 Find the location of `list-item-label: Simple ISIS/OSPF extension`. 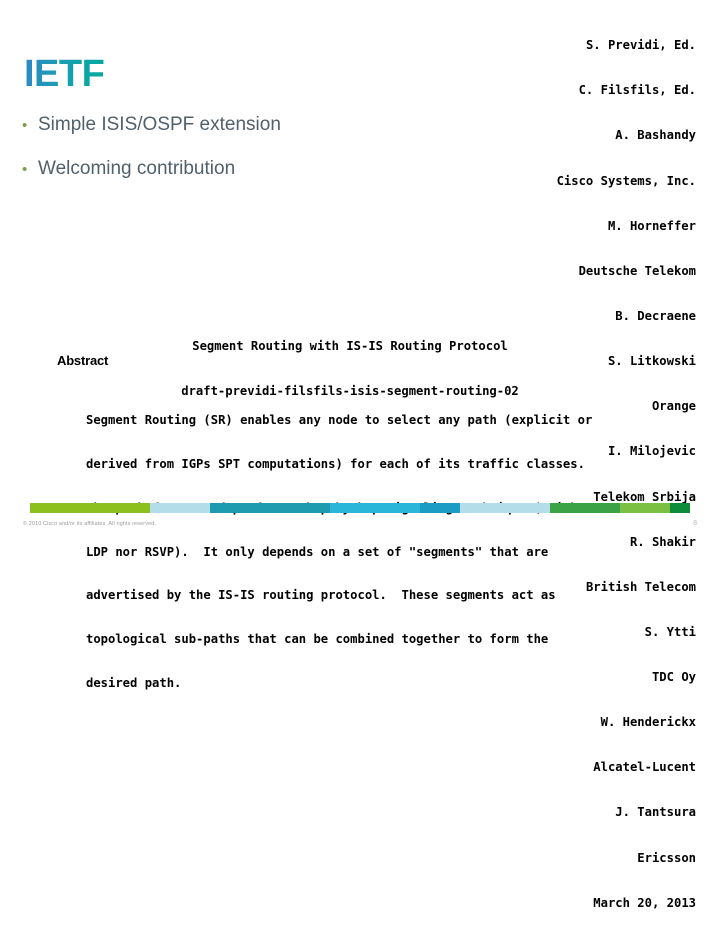

list-item-label: Simple ISIS/OSPF extension is located at coordinates (159, 124).